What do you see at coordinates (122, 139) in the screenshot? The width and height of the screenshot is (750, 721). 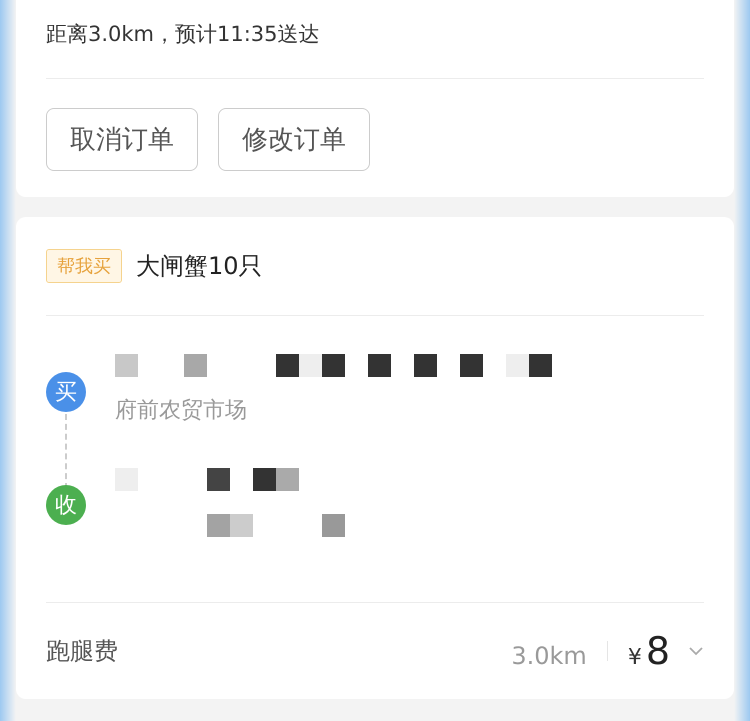 I see `order-action-button: 取消订单` at bounding box center [122, 139].